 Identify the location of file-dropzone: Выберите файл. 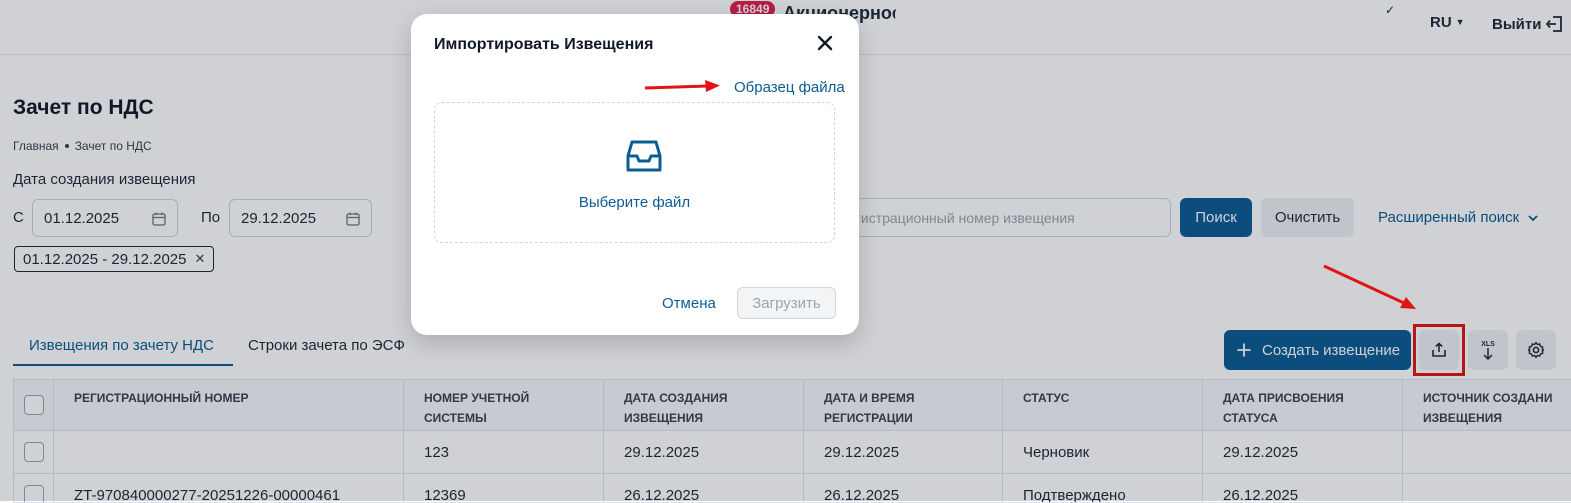
(634, 172).